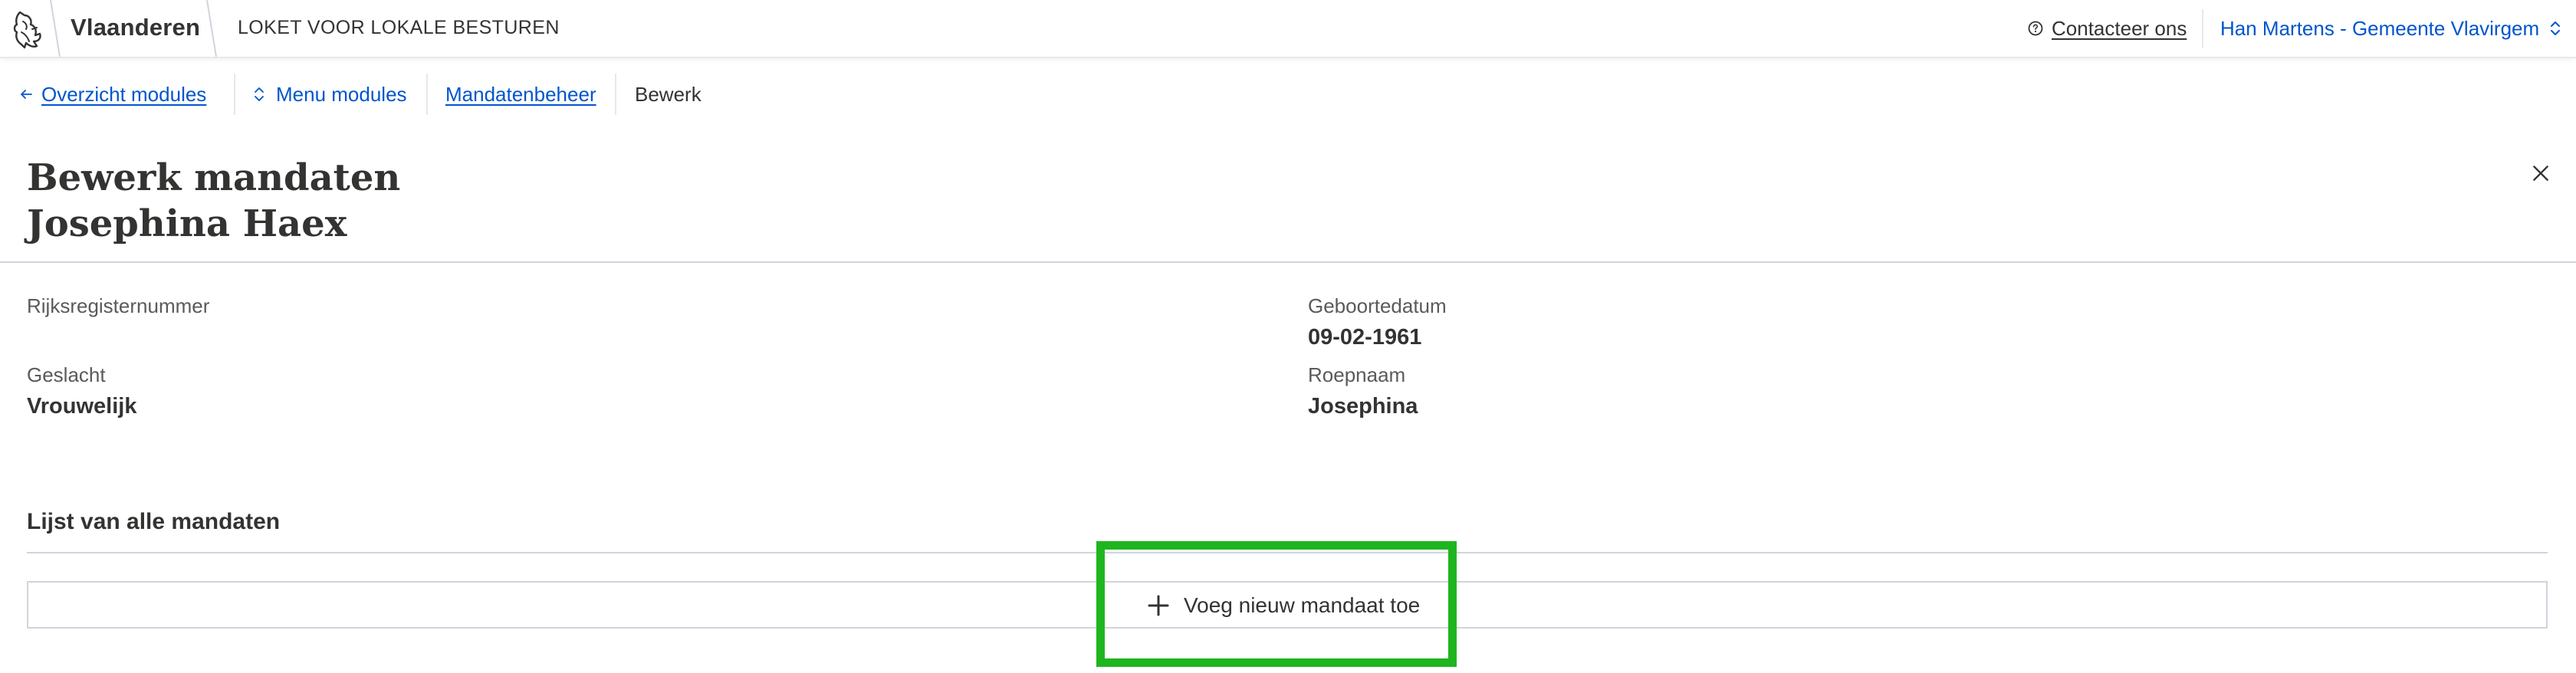 The height and width of the screenshot is (673, 2576). Describe the element at coordinates (136, 27) in the screenshot. I see `brand-name: Vlaanderen` at that location.